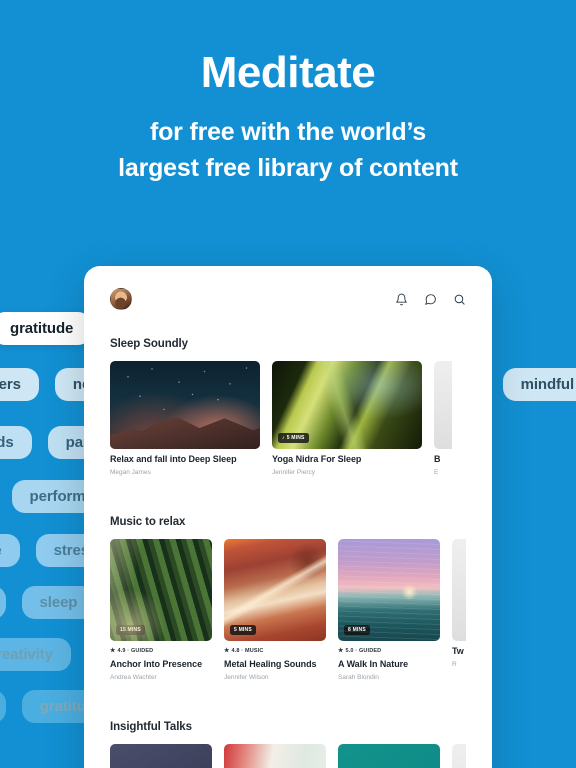 This screenshot has width=576, height=768. I want to click on content-row, so click(288, 756).